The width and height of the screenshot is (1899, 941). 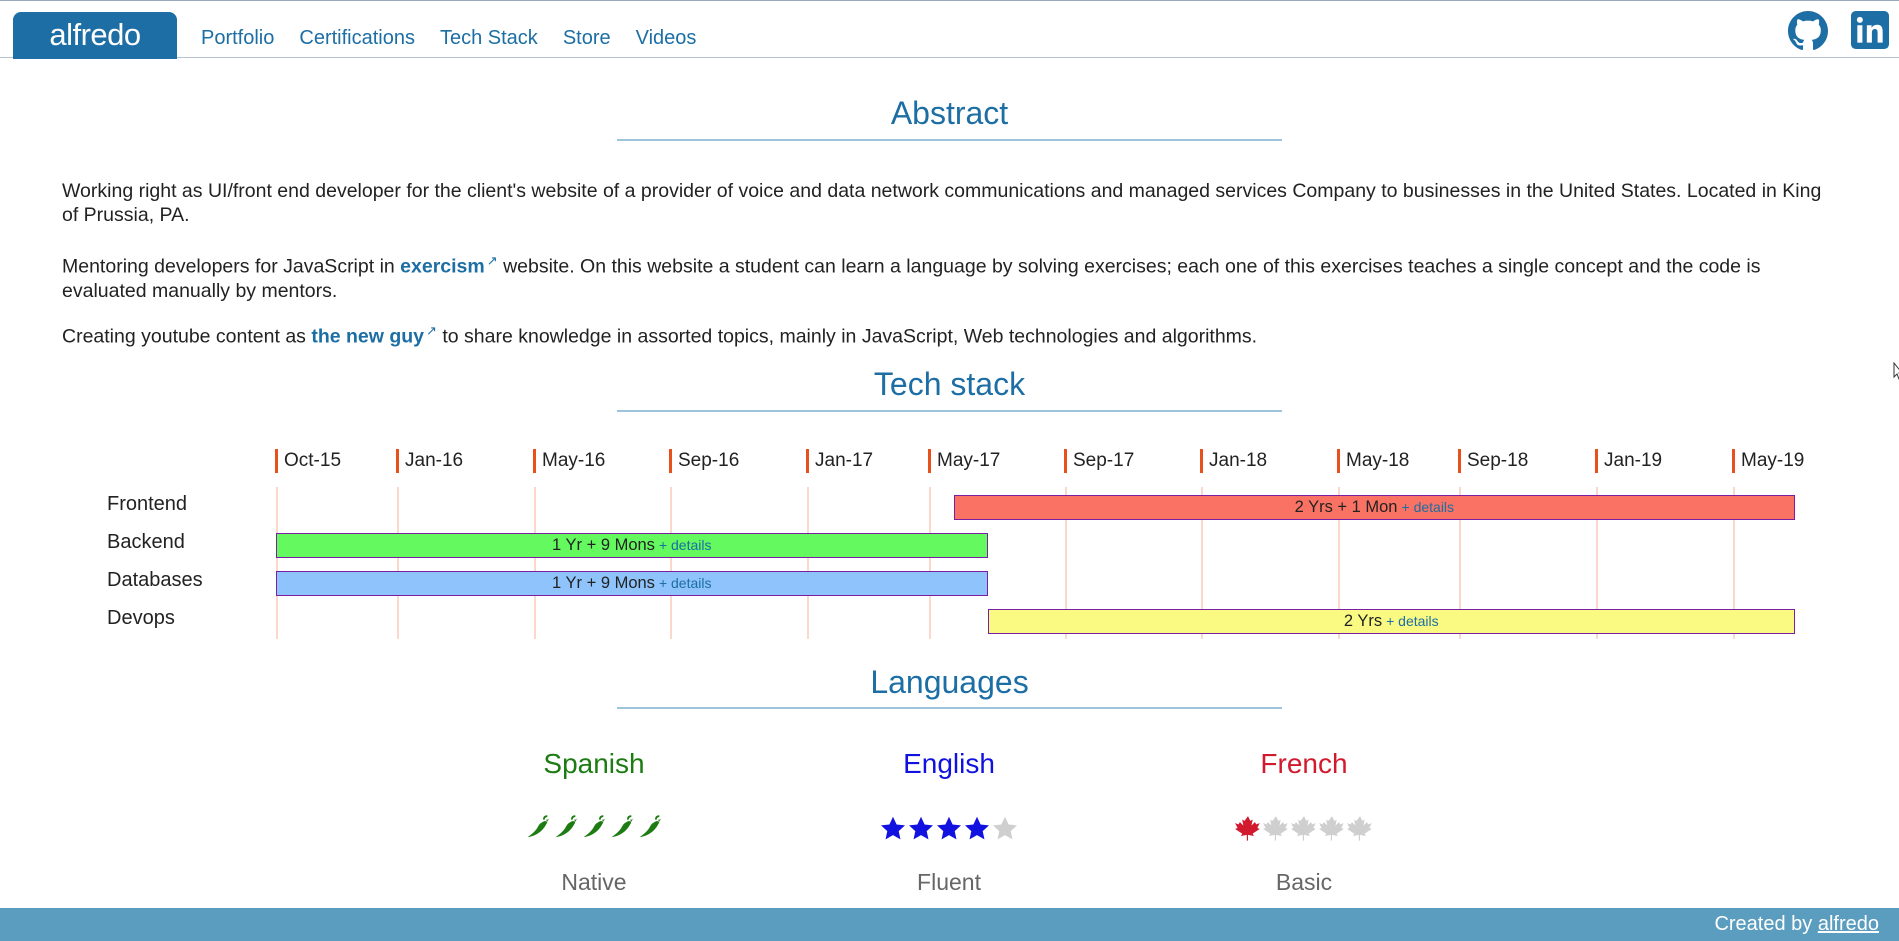 What do you see at coordinates (231, 266) in the screenshot?
I see `p2-text-before: Mentoring developers for JavaScript in` at bounding box center [231, 266].